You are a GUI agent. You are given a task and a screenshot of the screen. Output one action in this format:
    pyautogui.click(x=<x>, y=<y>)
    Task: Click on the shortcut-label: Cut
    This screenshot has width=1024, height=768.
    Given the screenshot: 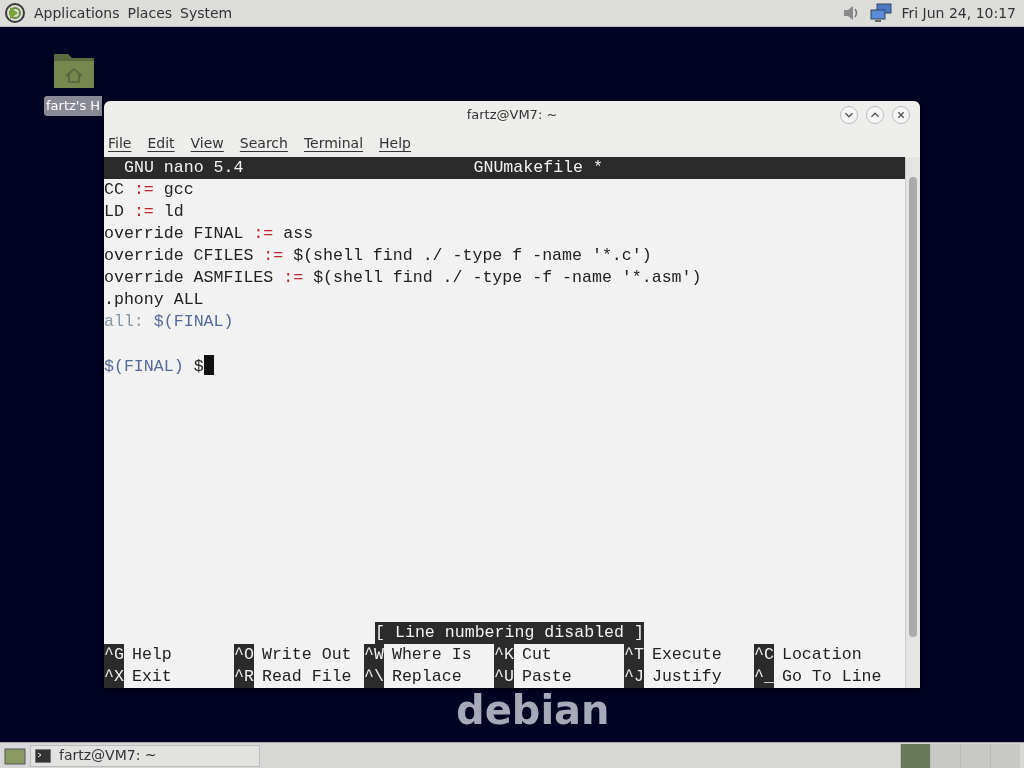 What is the action you would take?
    pyautogui.click(x=536, y=655)
    